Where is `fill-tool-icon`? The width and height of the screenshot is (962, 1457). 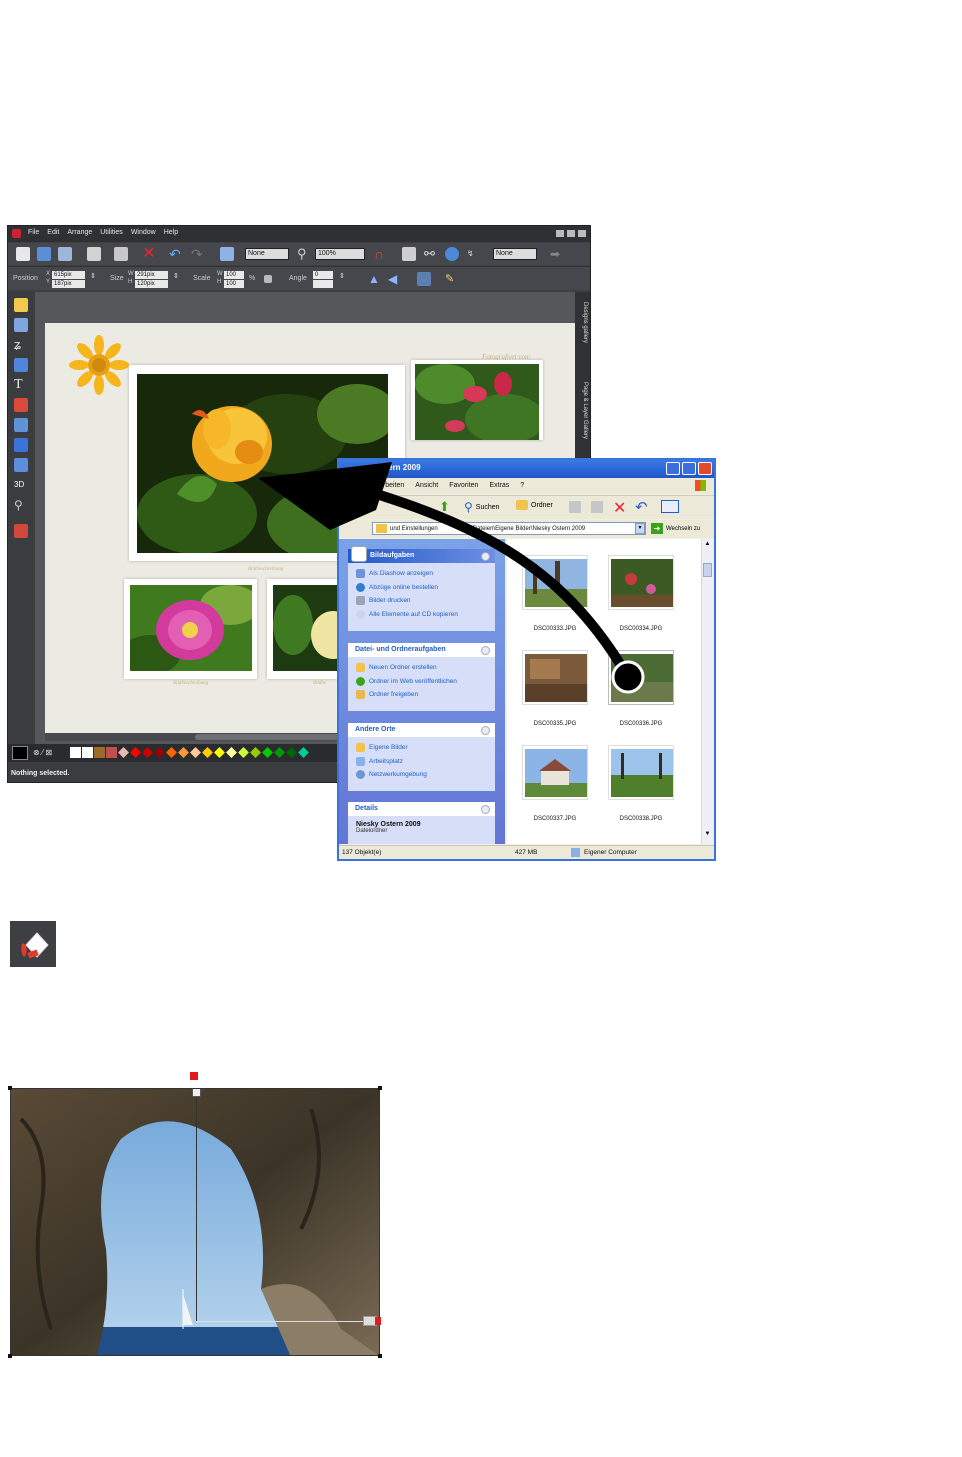
fill-tool-icon is located at coordinates (33, 944).